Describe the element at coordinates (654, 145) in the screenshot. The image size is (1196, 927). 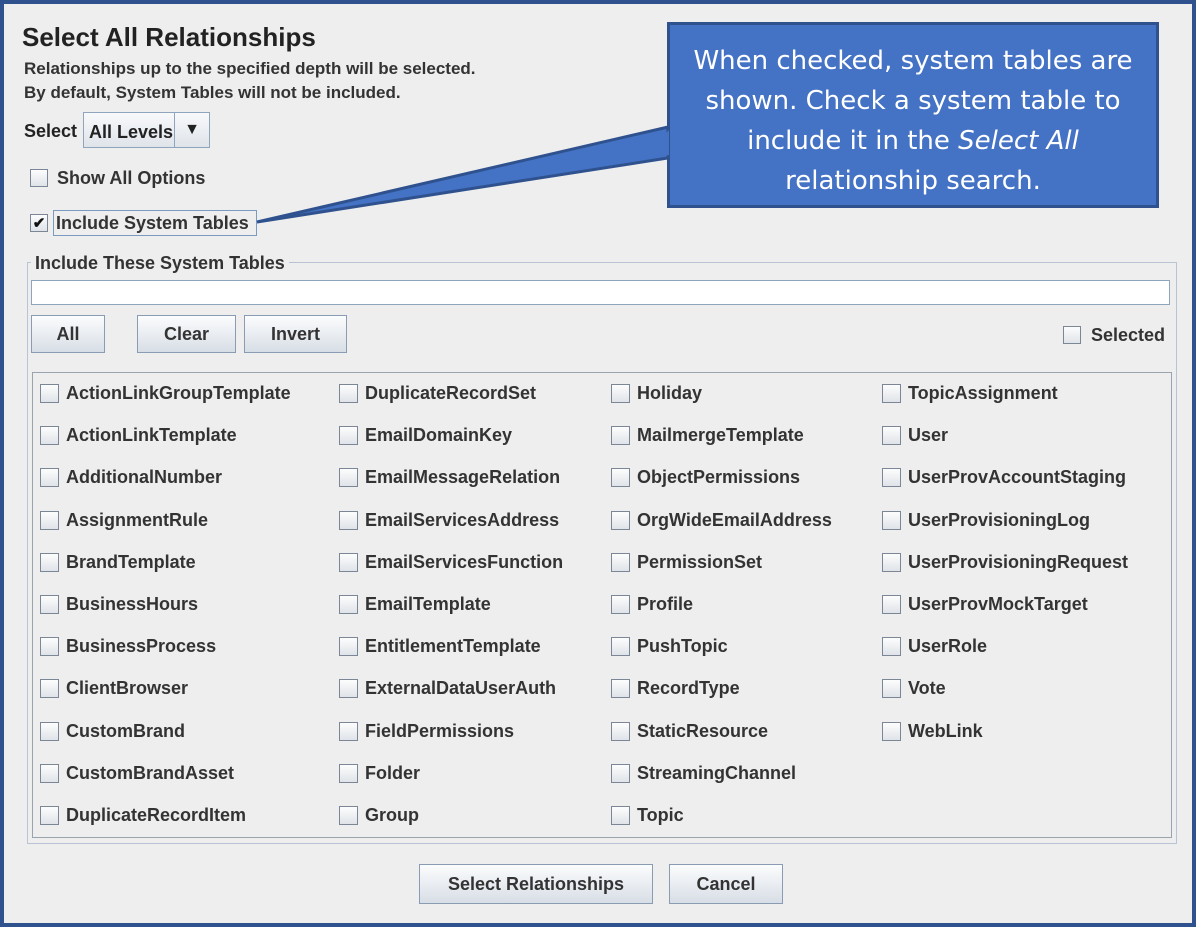
I see `callout-pointer-joint` at that location.